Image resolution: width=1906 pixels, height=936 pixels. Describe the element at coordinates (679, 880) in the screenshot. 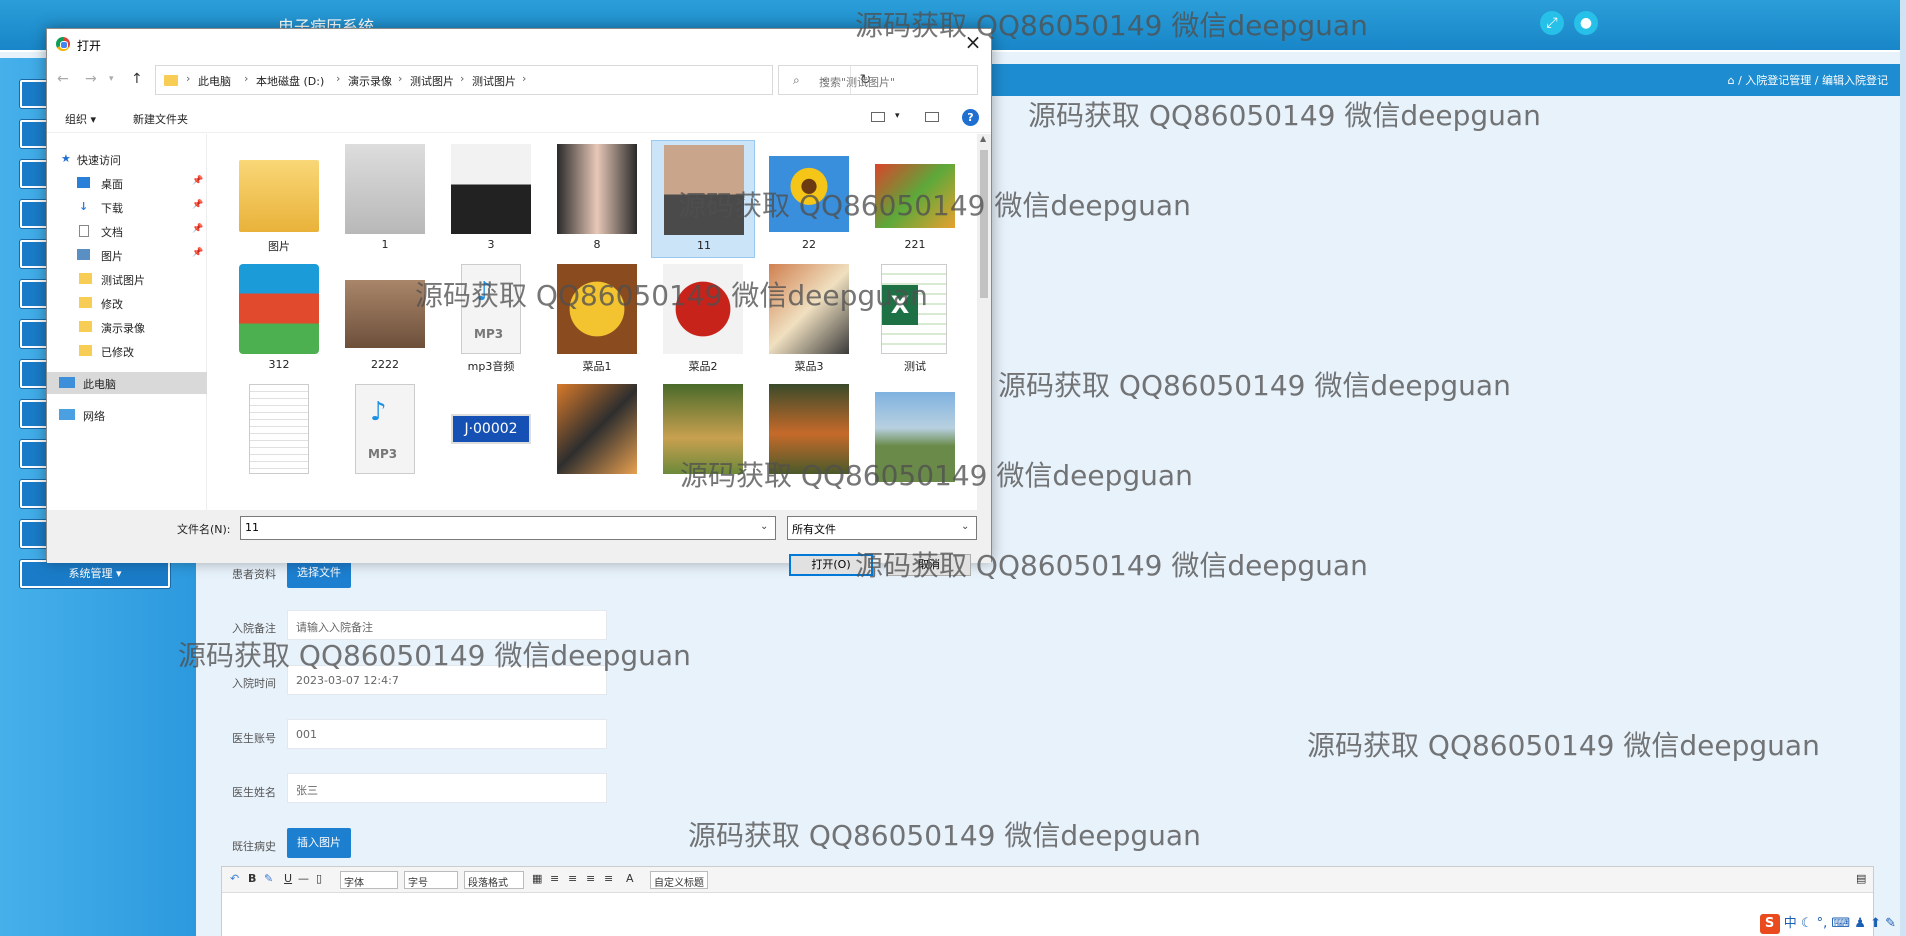

I see `custom-title-select: 自定义标题` at that location.